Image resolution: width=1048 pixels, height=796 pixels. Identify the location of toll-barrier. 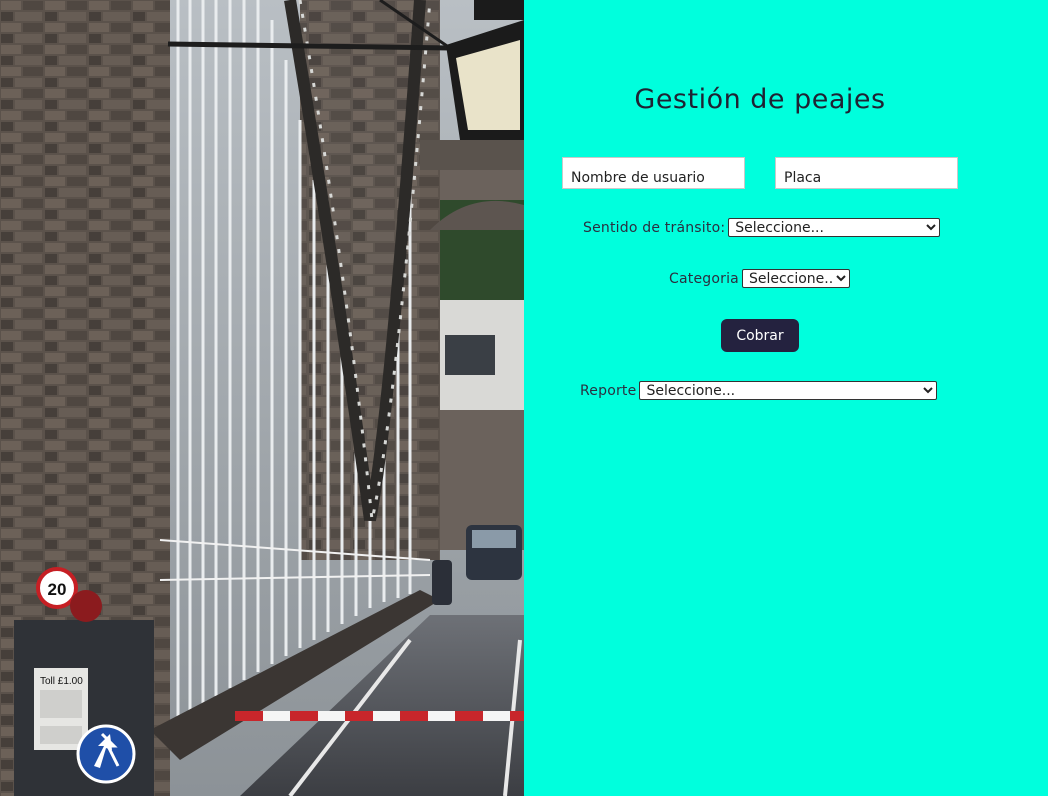
(379, 716).